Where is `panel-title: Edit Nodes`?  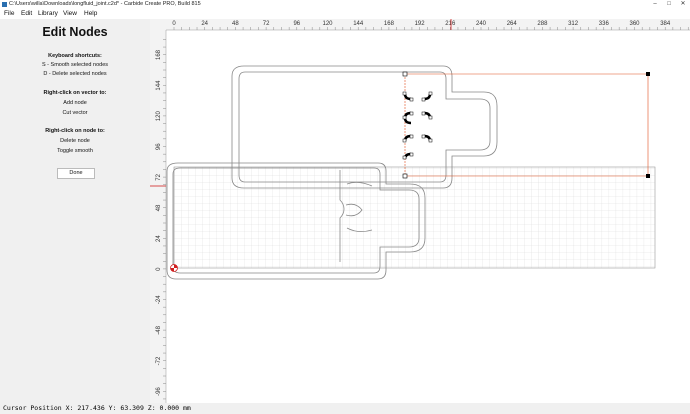
panel-title: Edit Nodes is located at coordinates (75, 32).